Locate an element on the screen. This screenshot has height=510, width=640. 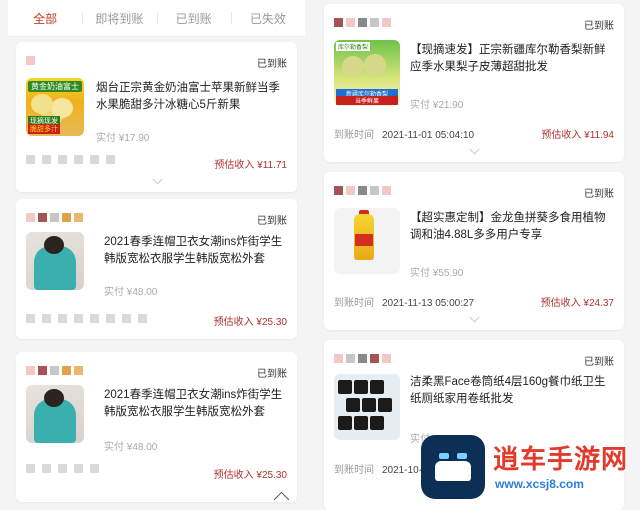
product-thumbnail: 库尔勒香梨 新疆库尔勒香梨 当季鲜果 is located at coordinates (367, 73).